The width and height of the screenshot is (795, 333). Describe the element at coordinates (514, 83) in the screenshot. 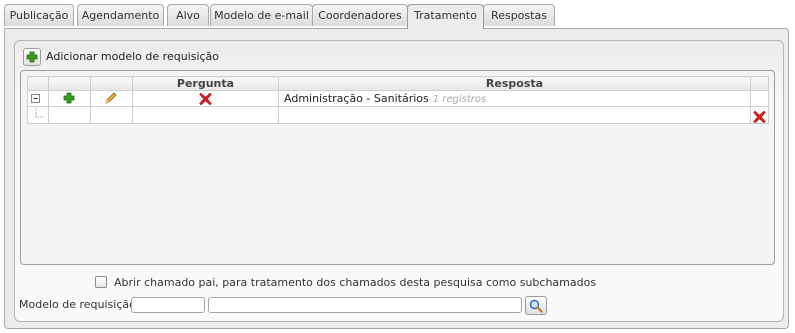

I see `grid-header-resposta: Resposta` at that location.